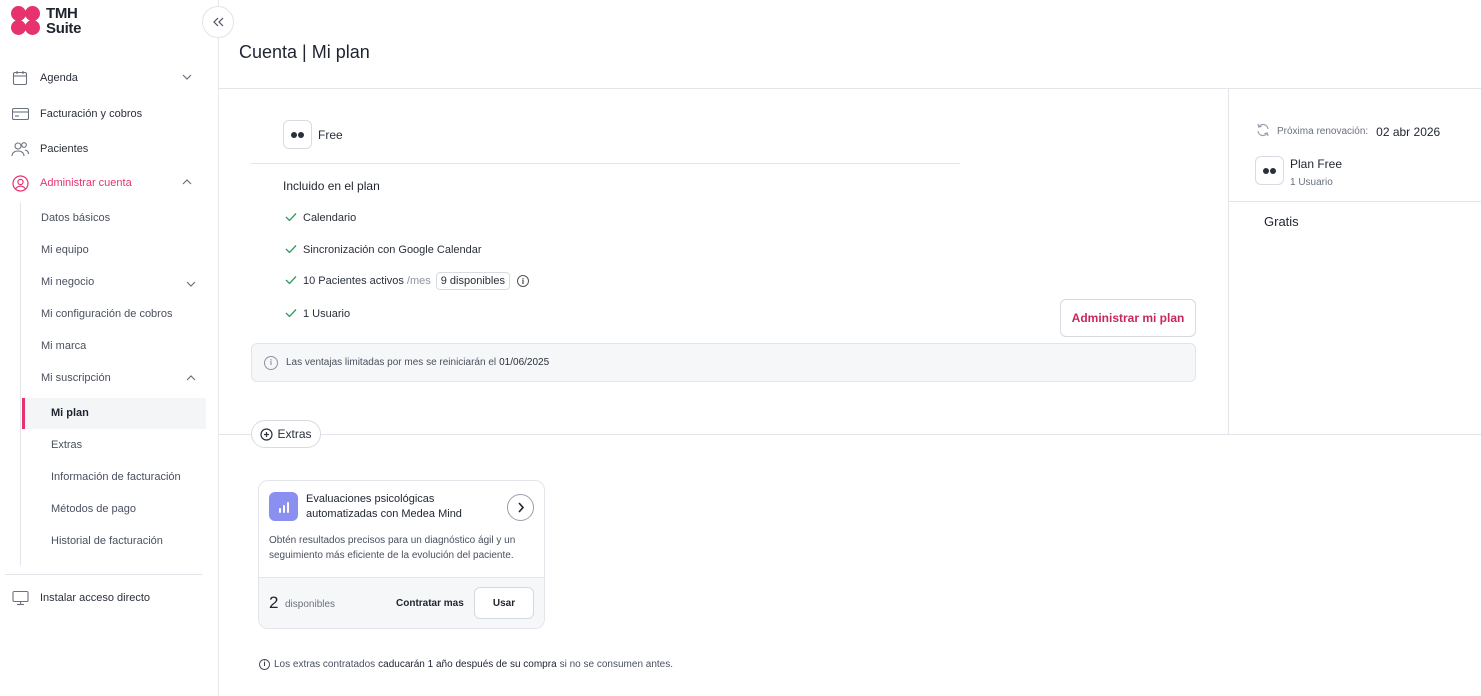 This screenshot has height=696, width=1481. Describe the element at coordinates (325, 664) in the screenshot. I see `expiry-note-prefix: Los extras contratados` at that location.